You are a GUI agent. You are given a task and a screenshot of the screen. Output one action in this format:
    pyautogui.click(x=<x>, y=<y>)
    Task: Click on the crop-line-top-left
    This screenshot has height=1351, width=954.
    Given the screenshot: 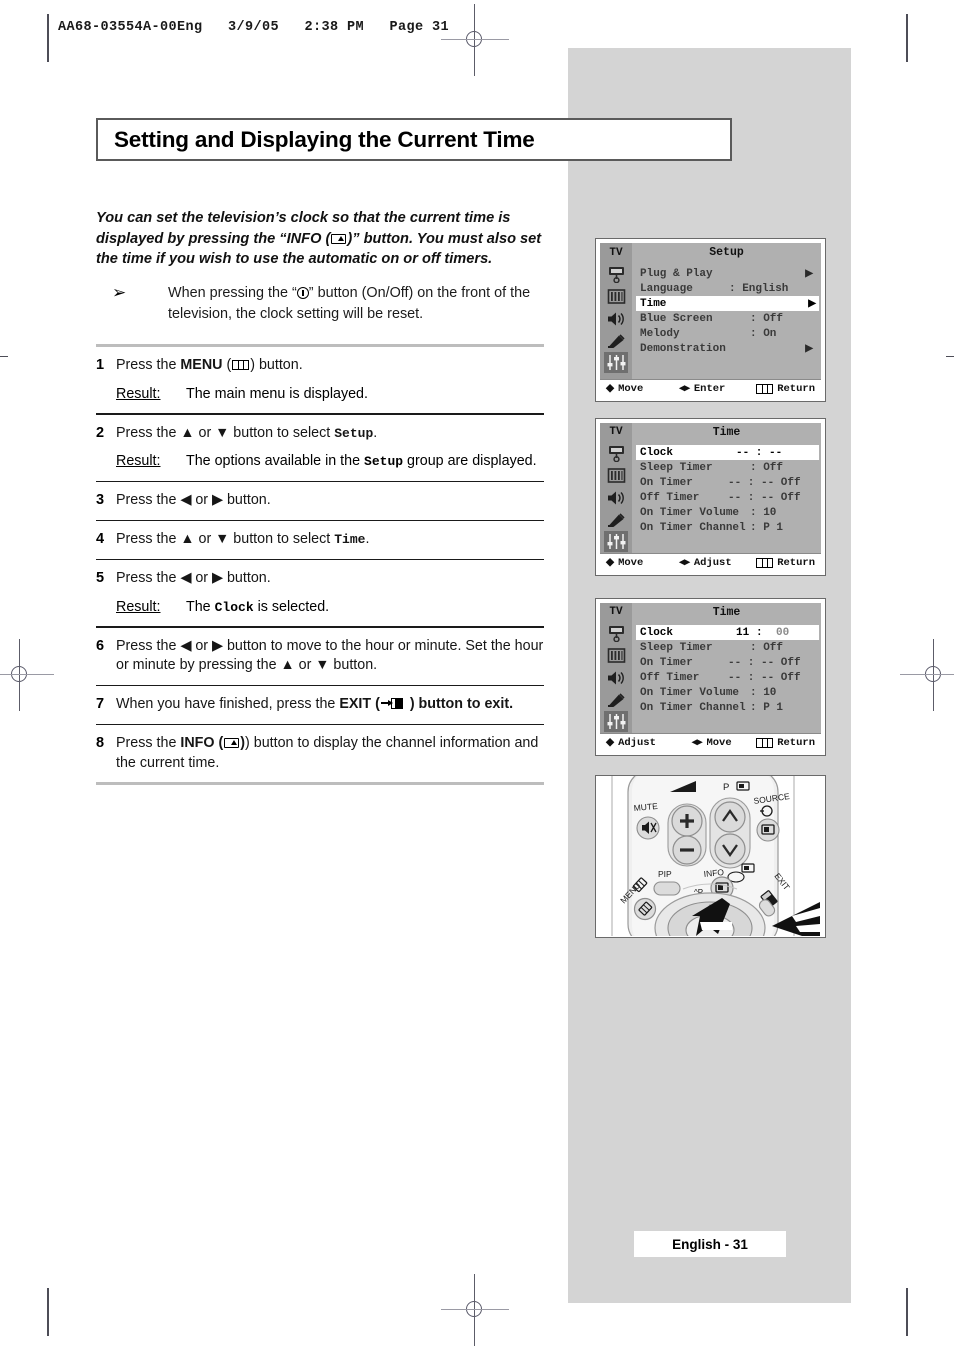 What is the action you would take?
    pyautogui.click(x=48, y=38)
    